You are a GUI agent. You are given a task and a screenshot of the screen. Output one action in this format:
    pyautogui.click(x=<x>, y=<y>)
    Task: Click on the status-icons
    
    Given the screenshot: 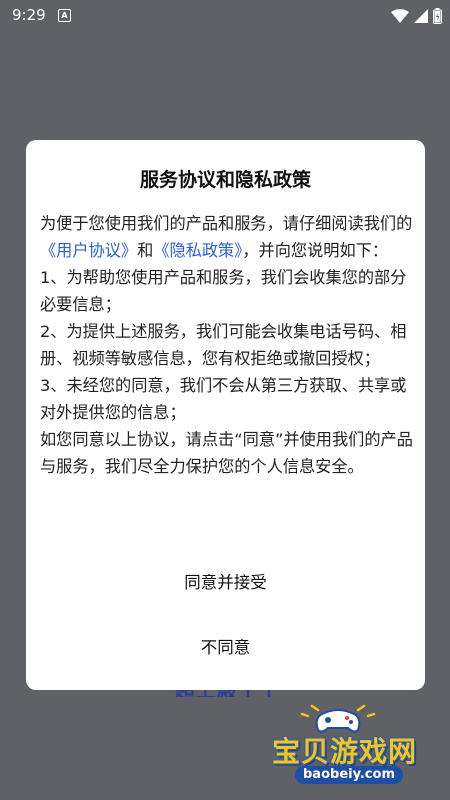 What is the action you would take?
    pyautogui.click(x=416, y=15)
    